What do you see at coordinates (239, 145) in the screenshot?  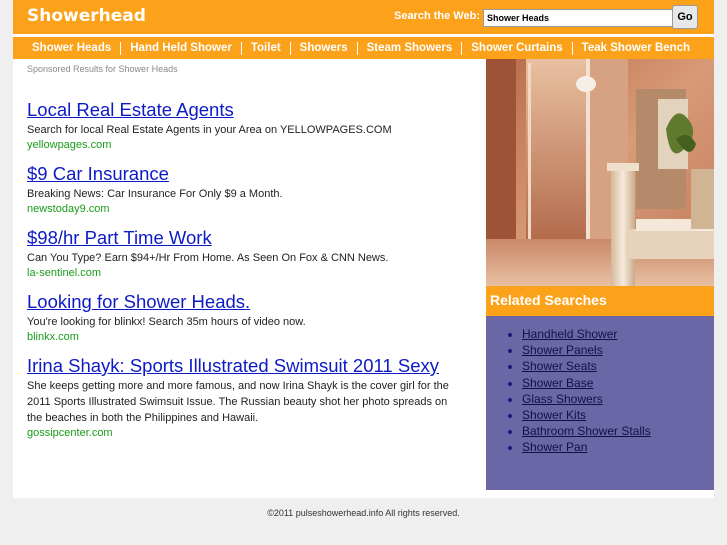 I see `result-url: yellowpages.com` at bounding box center [239, 145].